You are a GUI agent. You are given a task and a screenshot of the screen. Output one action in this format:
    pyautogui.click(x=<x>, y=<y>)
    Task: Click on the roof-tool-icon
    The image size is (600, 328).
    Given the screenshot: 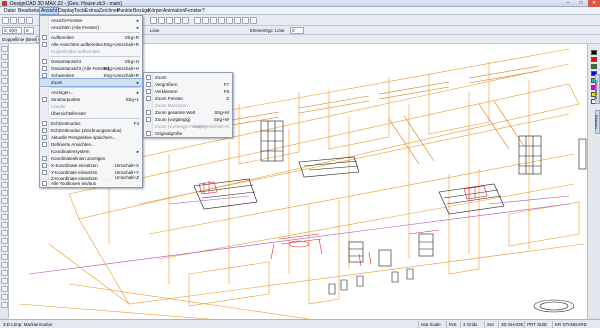 What is the action you would take?
    pyautogui.click(x=4, y=249)
    